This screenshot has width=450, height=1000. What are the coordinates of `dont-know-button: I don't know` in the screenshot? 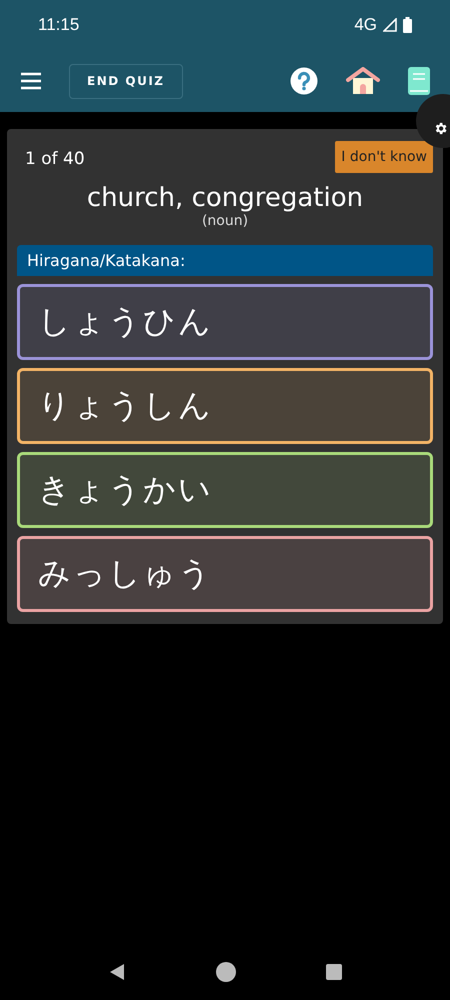 It's located at (384, 157).